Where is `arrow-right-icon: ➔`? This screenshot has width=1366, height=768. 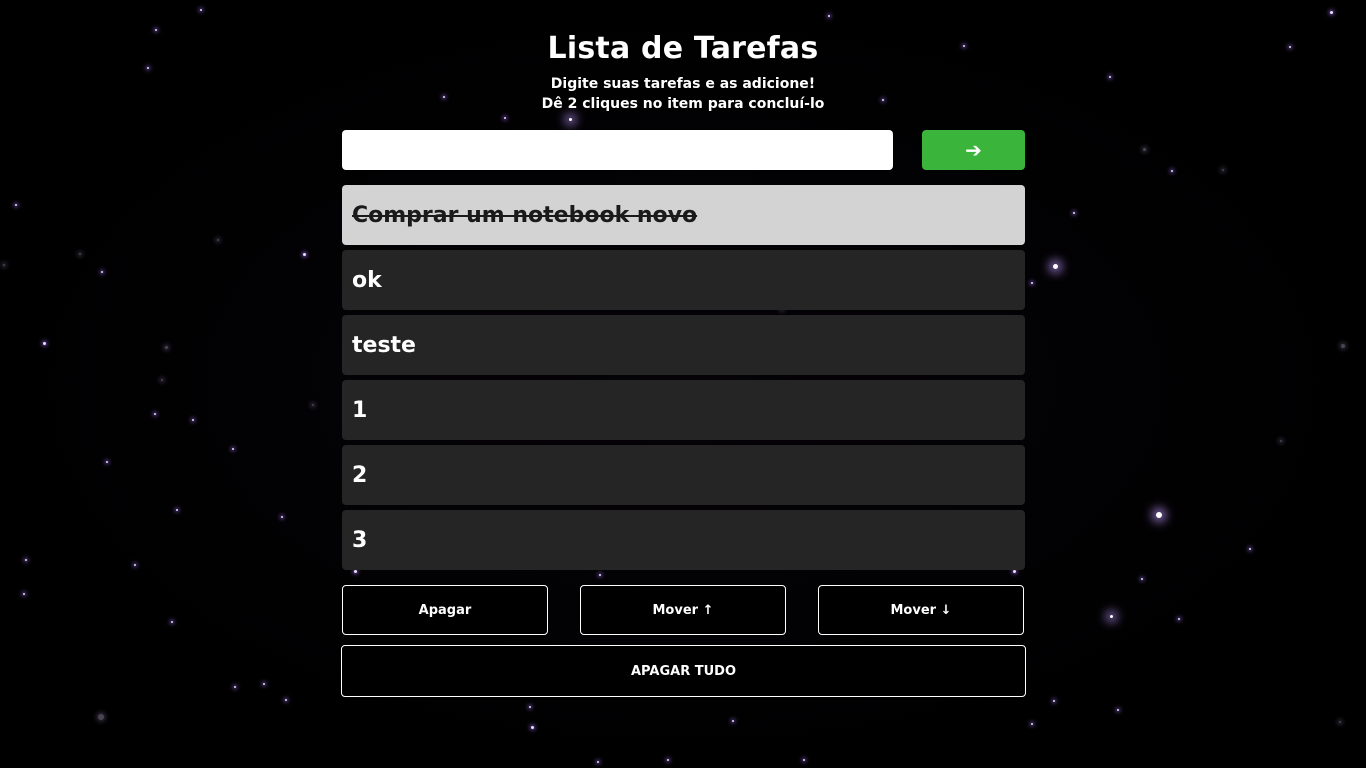 arrow-right-icon: ➔ is located at coordinates (973, 150).